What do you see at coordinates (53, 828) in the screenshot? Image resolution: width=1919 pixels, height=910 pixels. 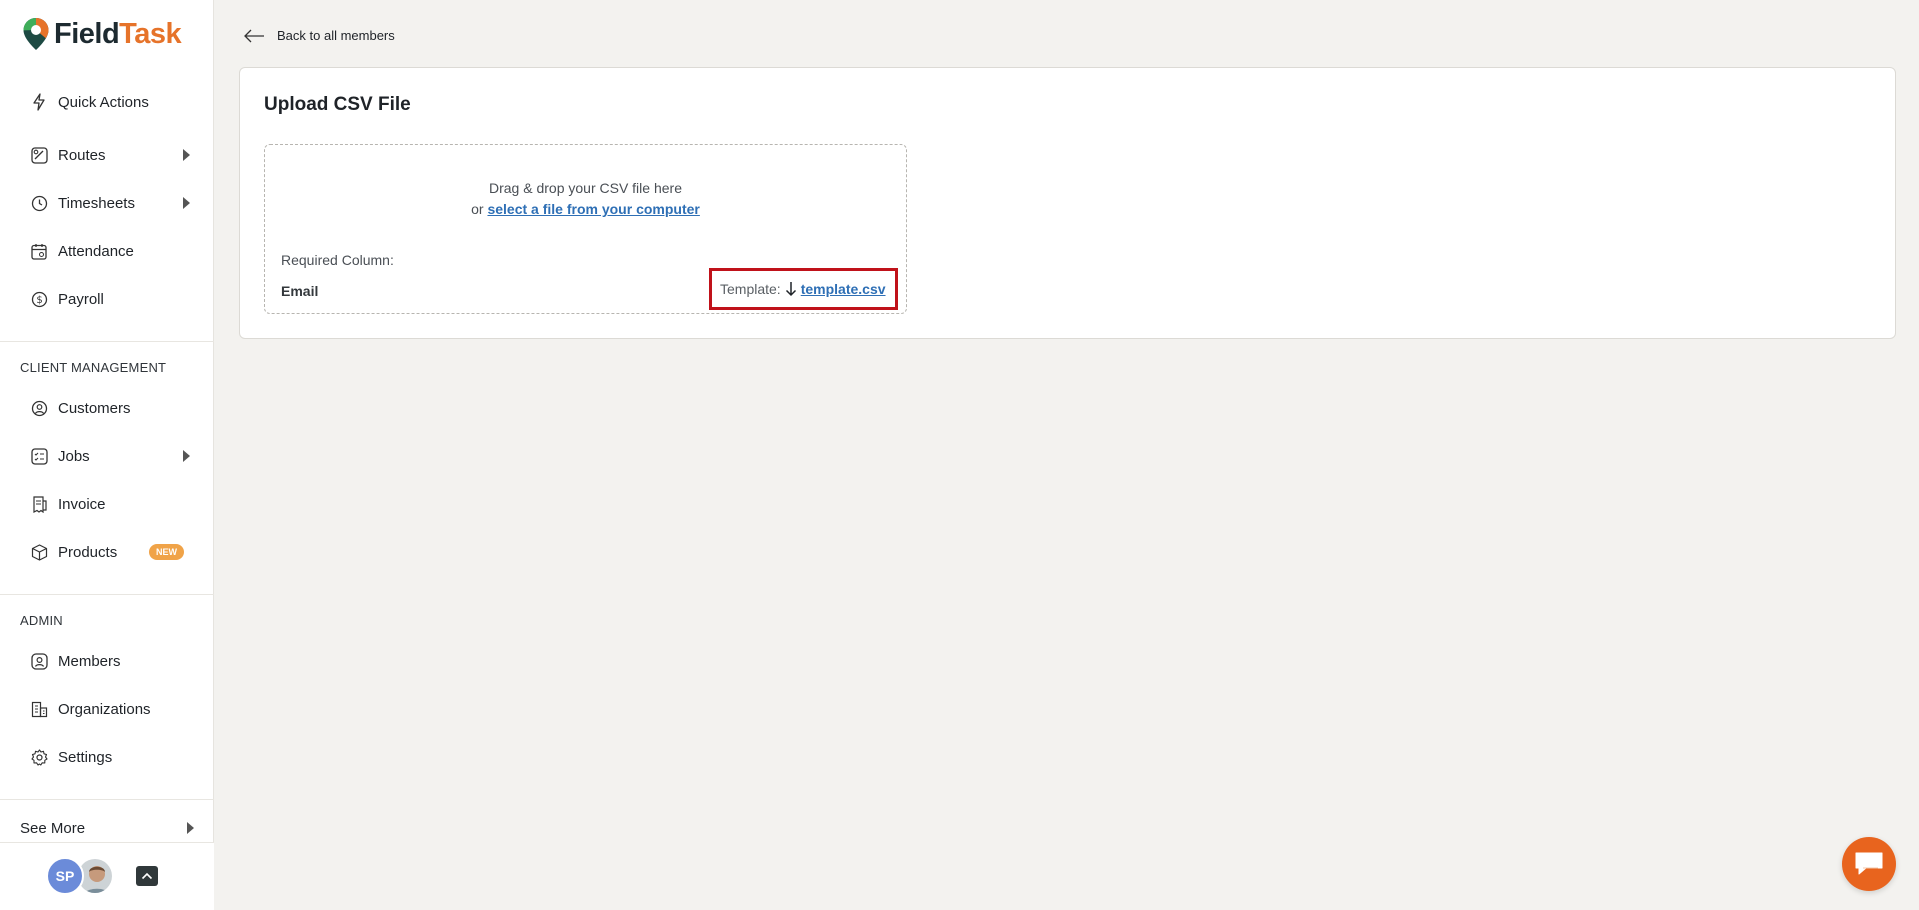 I see `see-more-label: See More` at bounding box center [53, 828].